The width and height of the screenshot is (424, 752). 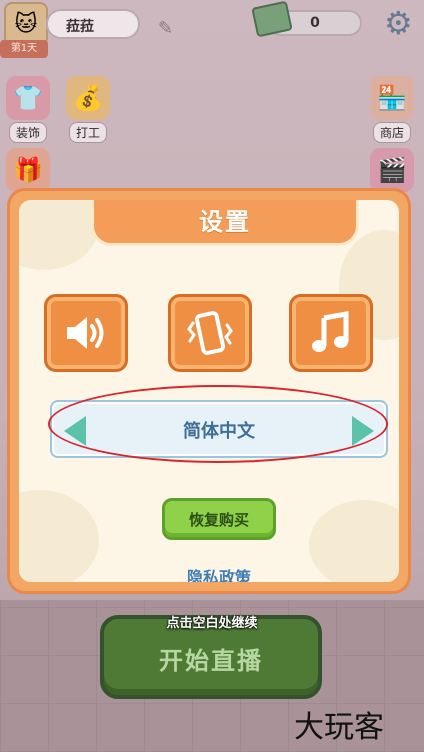 I want to click on arrow-right-icon, so click(x=363, y=431).